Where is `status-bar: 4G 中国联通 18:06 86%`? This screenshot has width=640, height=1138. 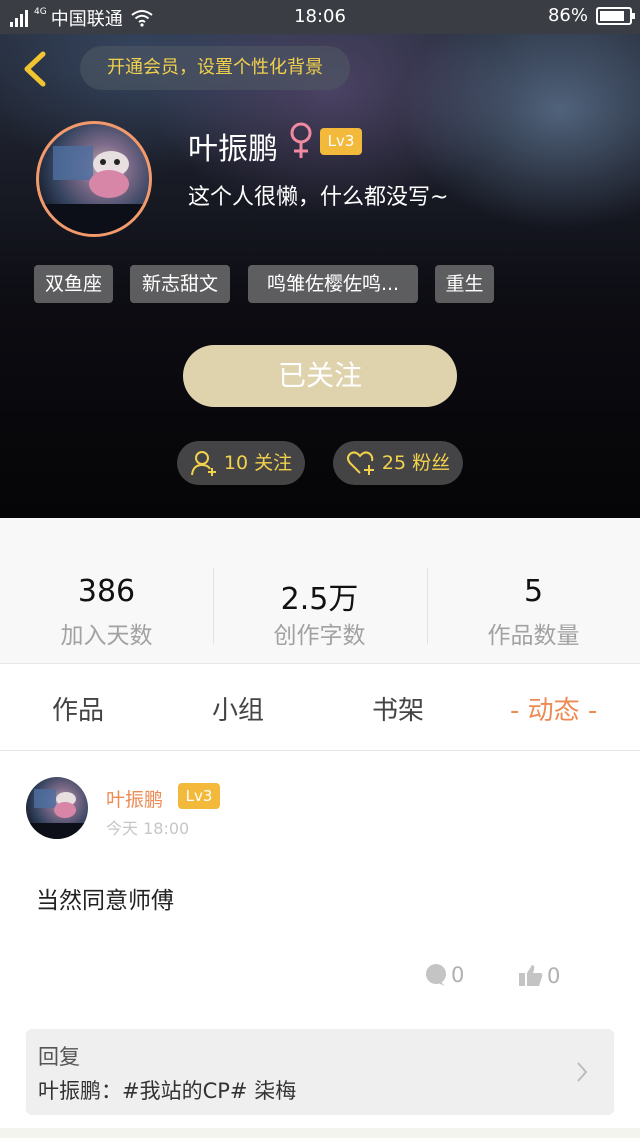 status-bar: 4G 中国联通 18:06 86% is located at coordinates (320, 17).